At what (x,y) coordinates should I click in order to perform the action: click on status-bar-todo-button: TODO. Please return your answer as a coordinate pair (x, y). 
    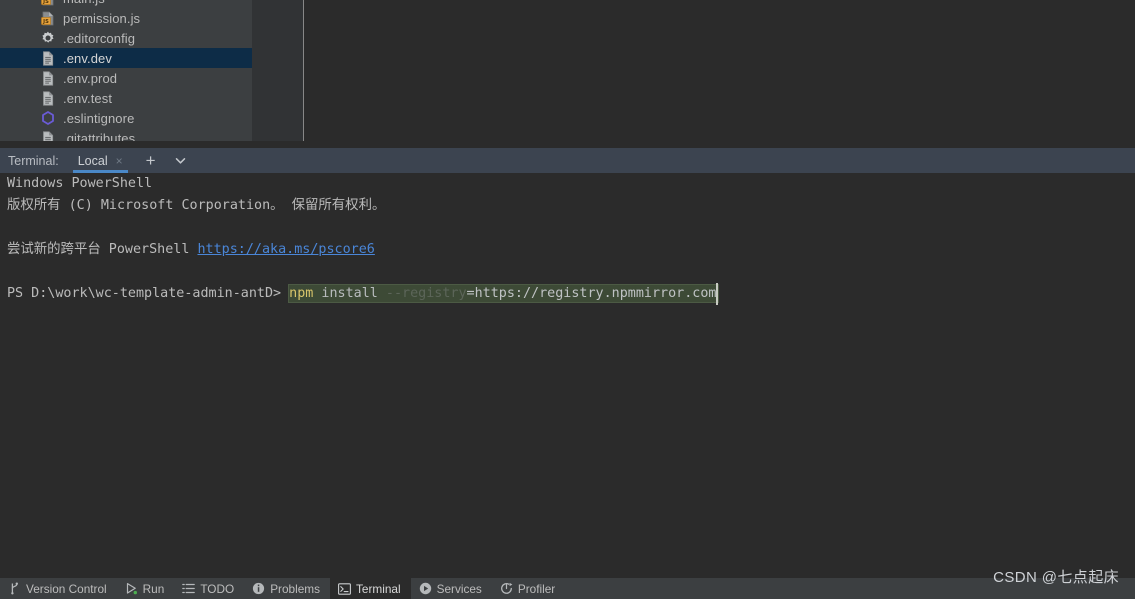
    Looking at the image, I should click on (209, 588).